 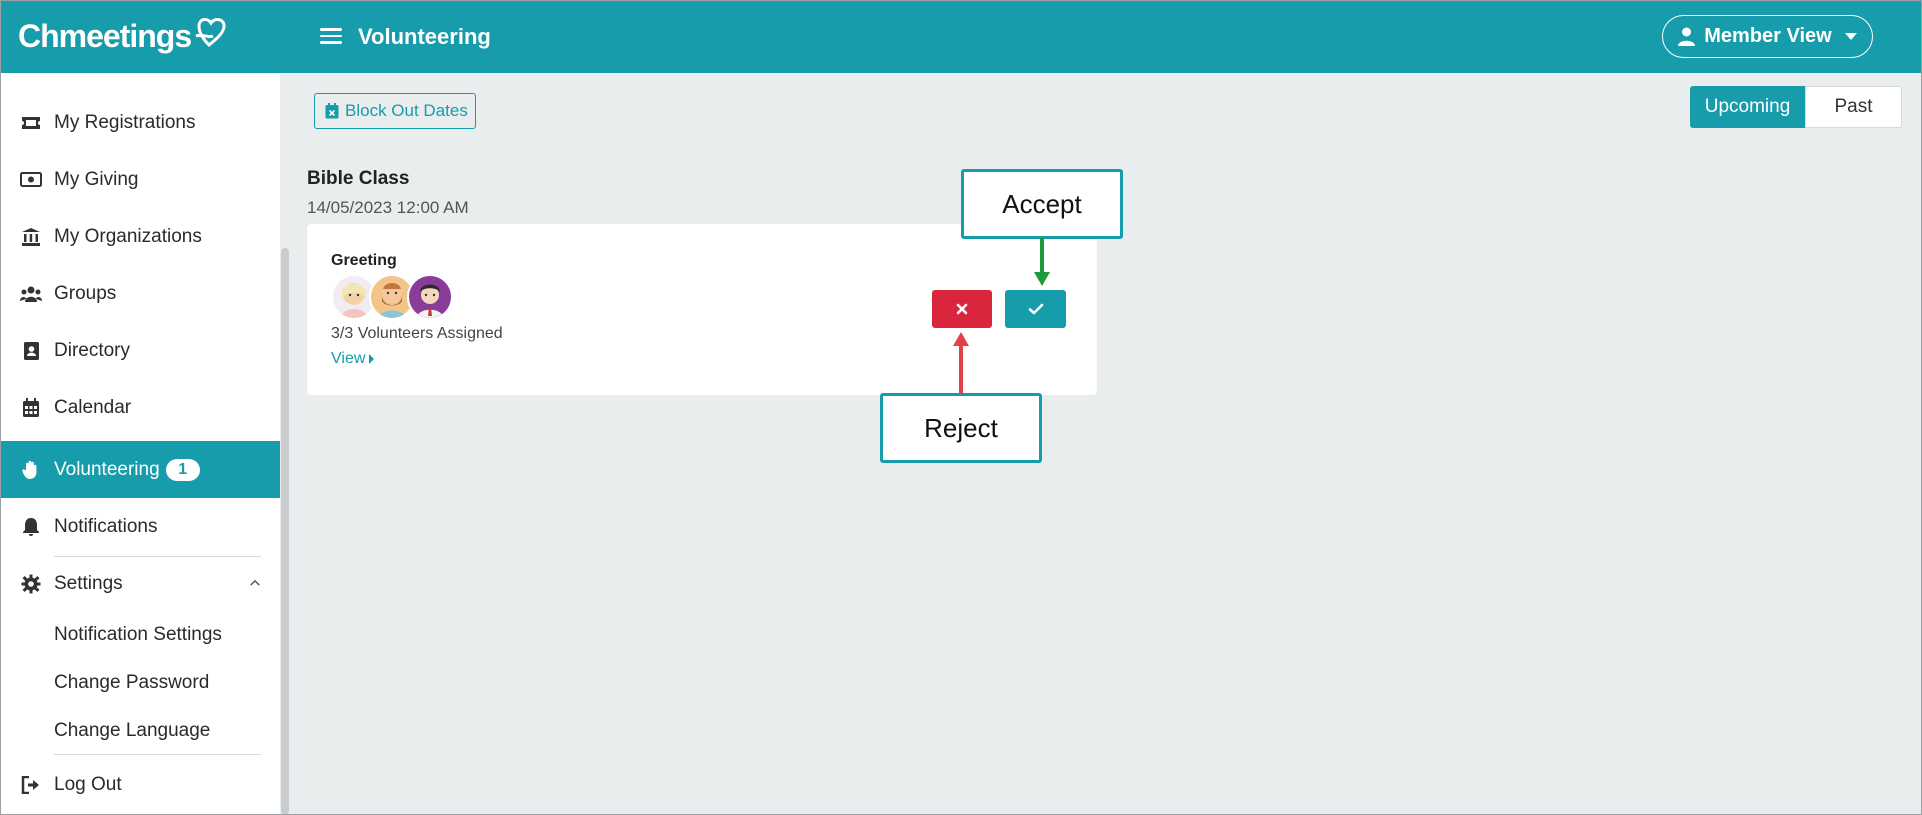 What do you see at coordinates (106, 526) in the screenshot?
I see `sidebar-item-label: Notifications` at bounding box center [106, 526].